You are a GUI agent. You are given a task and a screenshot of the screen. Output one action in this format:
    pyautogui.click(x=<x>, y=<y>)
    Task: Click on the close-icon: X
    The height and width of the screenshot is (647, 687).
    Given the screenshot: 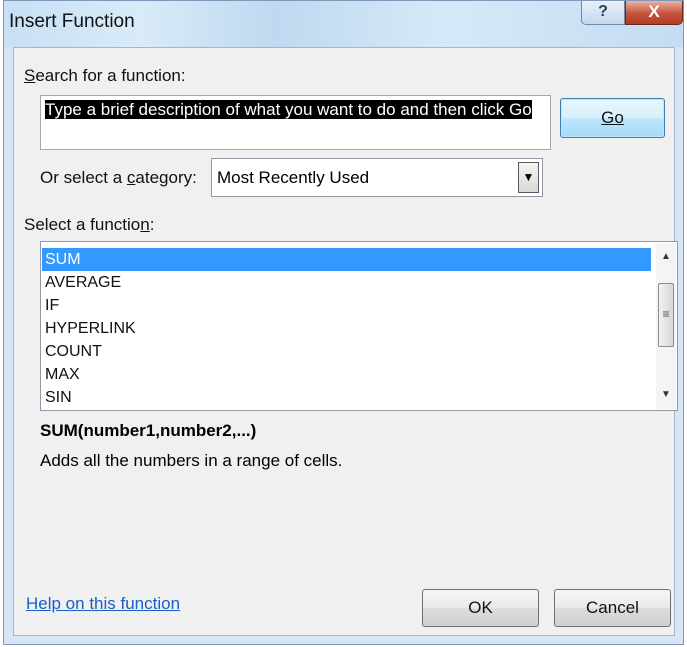 What is the action you would take?
    pyautogui.click(x=654, y=13)
    